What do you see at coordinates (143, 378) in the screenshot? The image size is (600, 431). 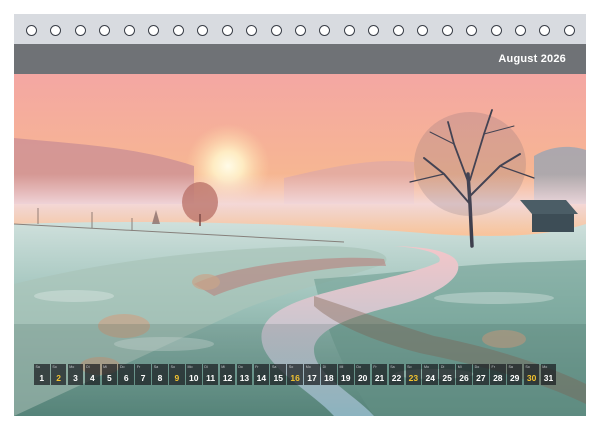 I see `day-number: 7` at bounding box center [143, 378].